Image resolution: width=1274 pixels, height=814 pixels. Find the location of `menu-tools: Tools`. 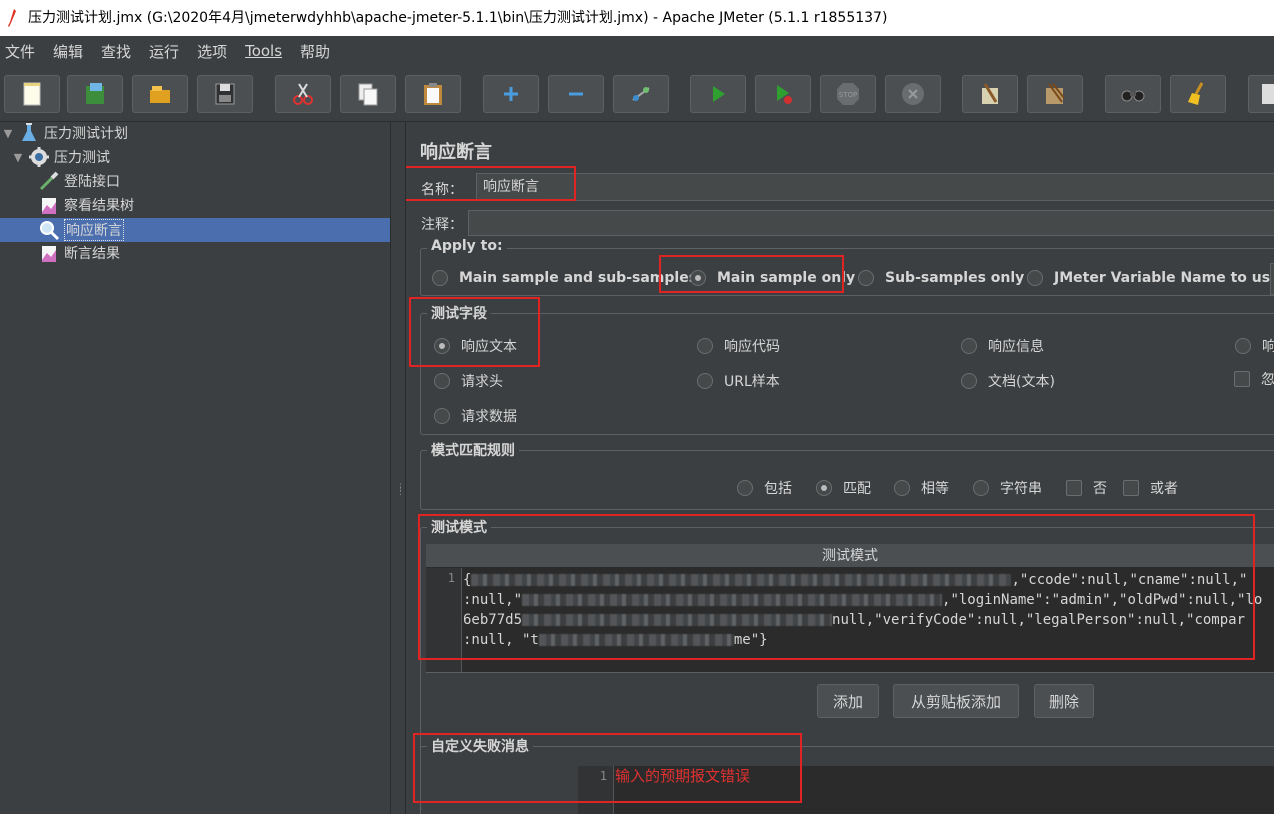

menu-tools: Tools is located at coordinates (263, 51).